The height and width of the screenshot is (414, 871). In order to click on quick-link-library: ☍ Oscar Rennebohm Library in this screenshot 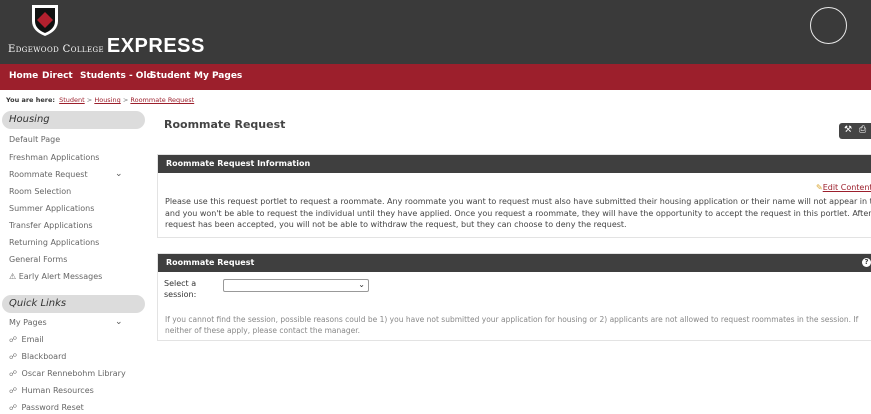, I will do `click(67, 373)`.